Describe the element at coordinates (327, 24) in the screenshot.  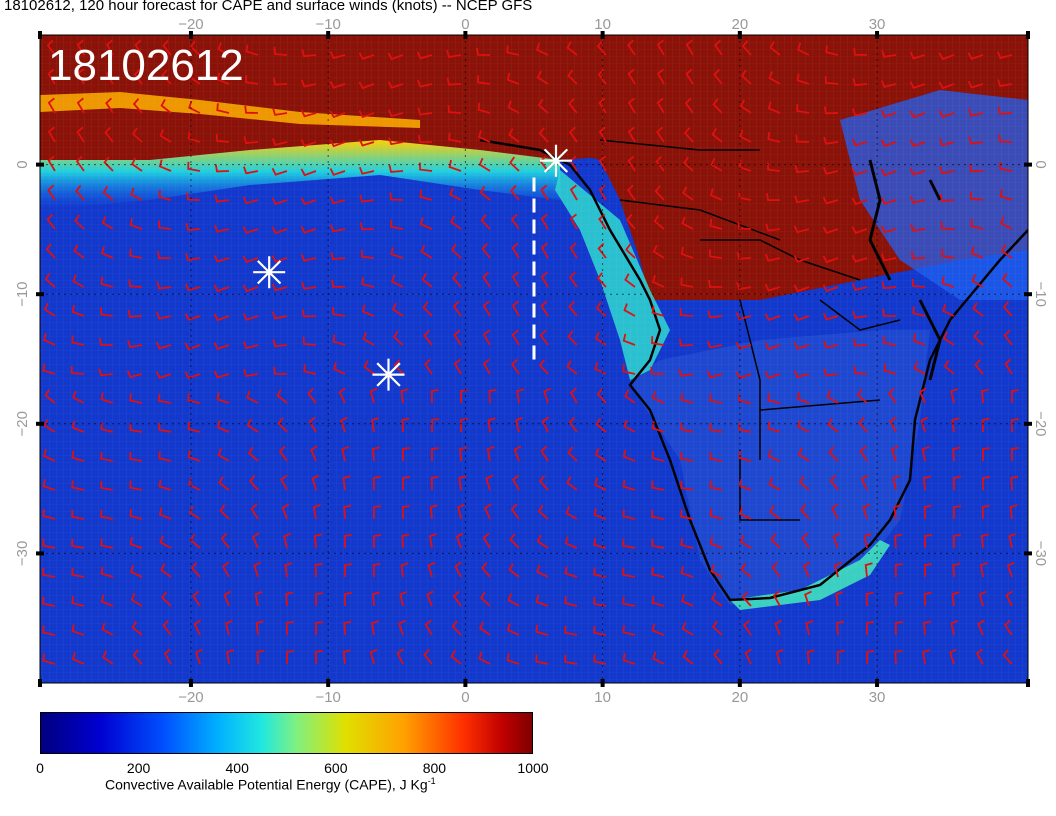
I see `lon-tick-label-top: −10` at that location.